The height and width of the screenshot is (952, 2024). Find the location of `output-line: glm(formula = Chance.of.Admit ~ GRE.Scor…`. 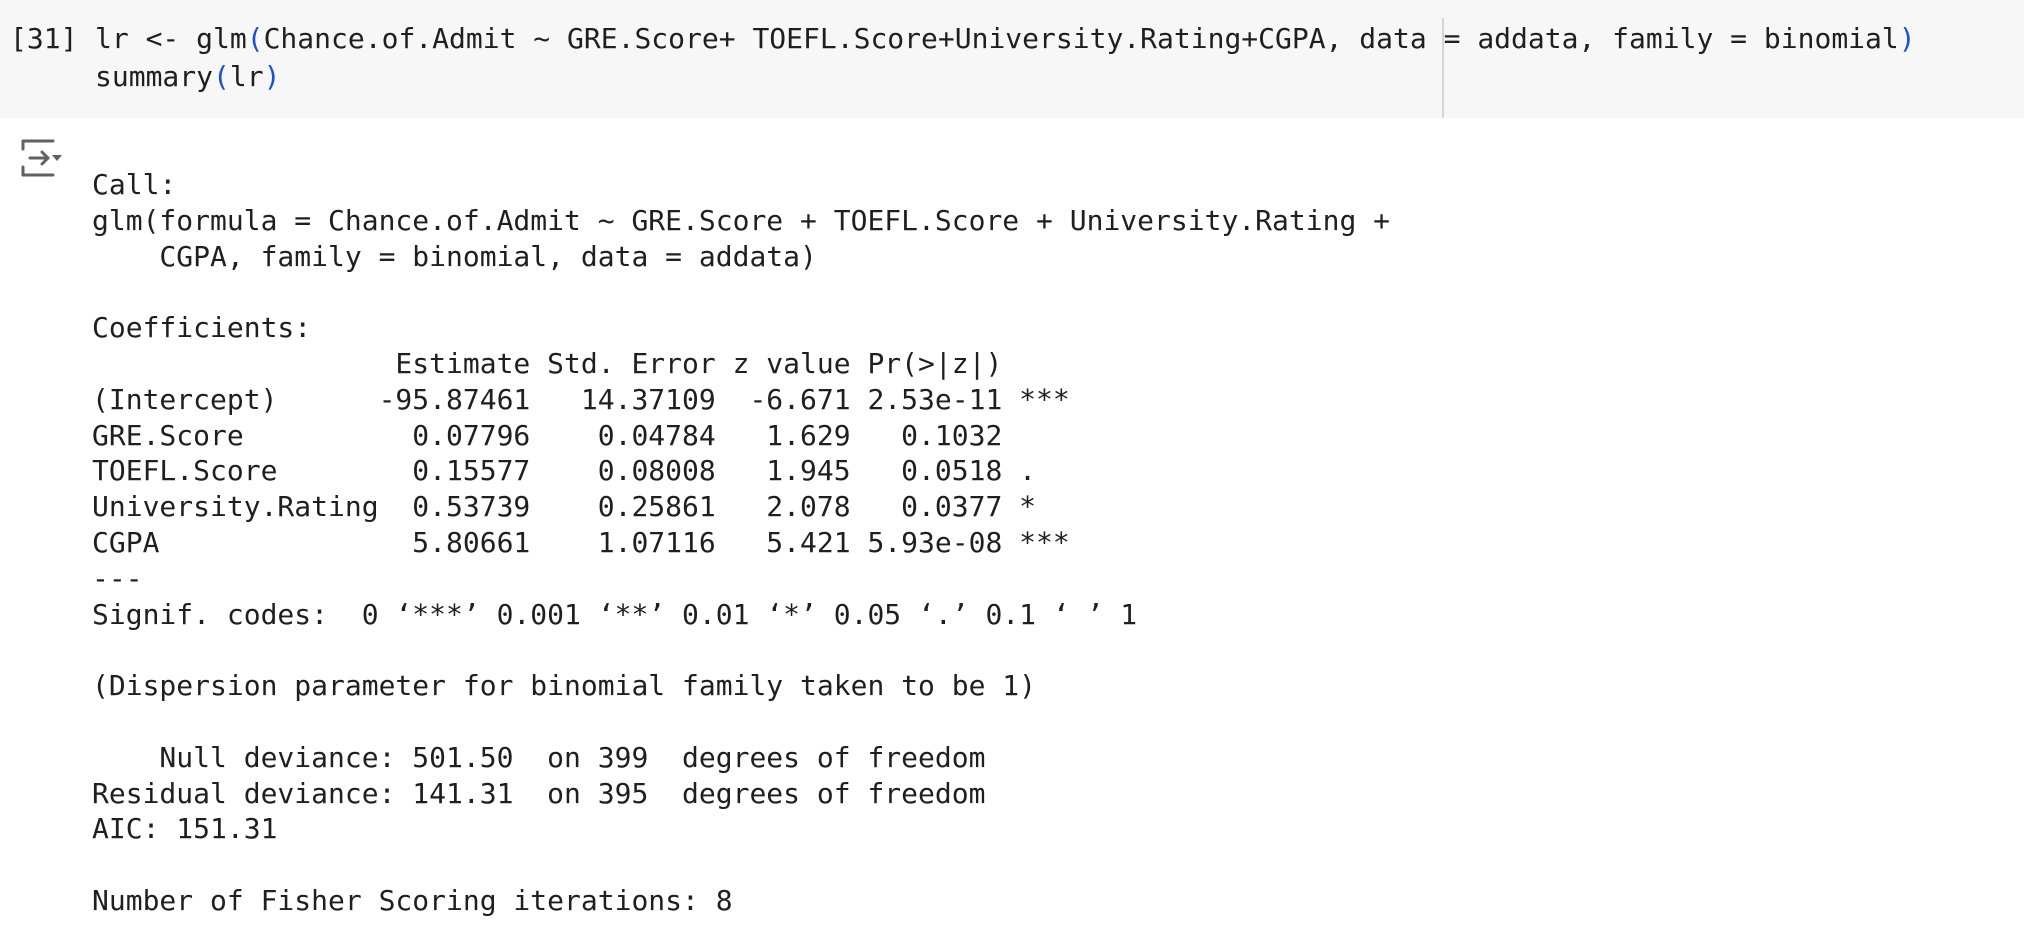

output-line: glm(formula = Chance.of.Admit ~ GRE.Scor… is located at coordinates (749, 220).